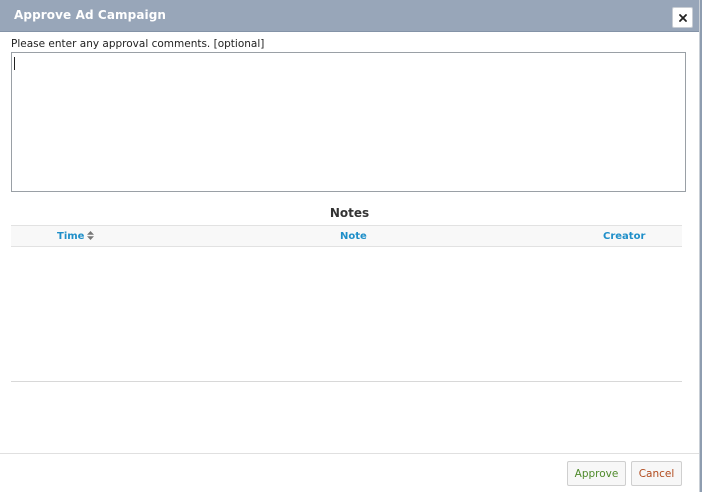 The height and width of the screenshot is (492, 702). I want to click on notes-table-header: Time Note Creator, so click(346, 236).